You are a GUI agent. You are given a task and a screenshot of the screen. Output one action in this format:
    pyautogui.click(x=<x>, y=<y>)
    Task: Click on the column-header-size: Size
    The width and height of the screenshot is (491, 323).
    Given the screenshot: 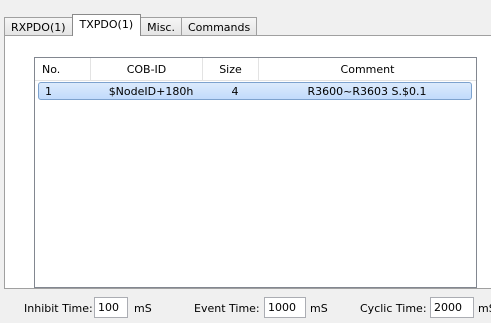 What is the action you would take?
    pyautogui.click(x=231, y=69)
    